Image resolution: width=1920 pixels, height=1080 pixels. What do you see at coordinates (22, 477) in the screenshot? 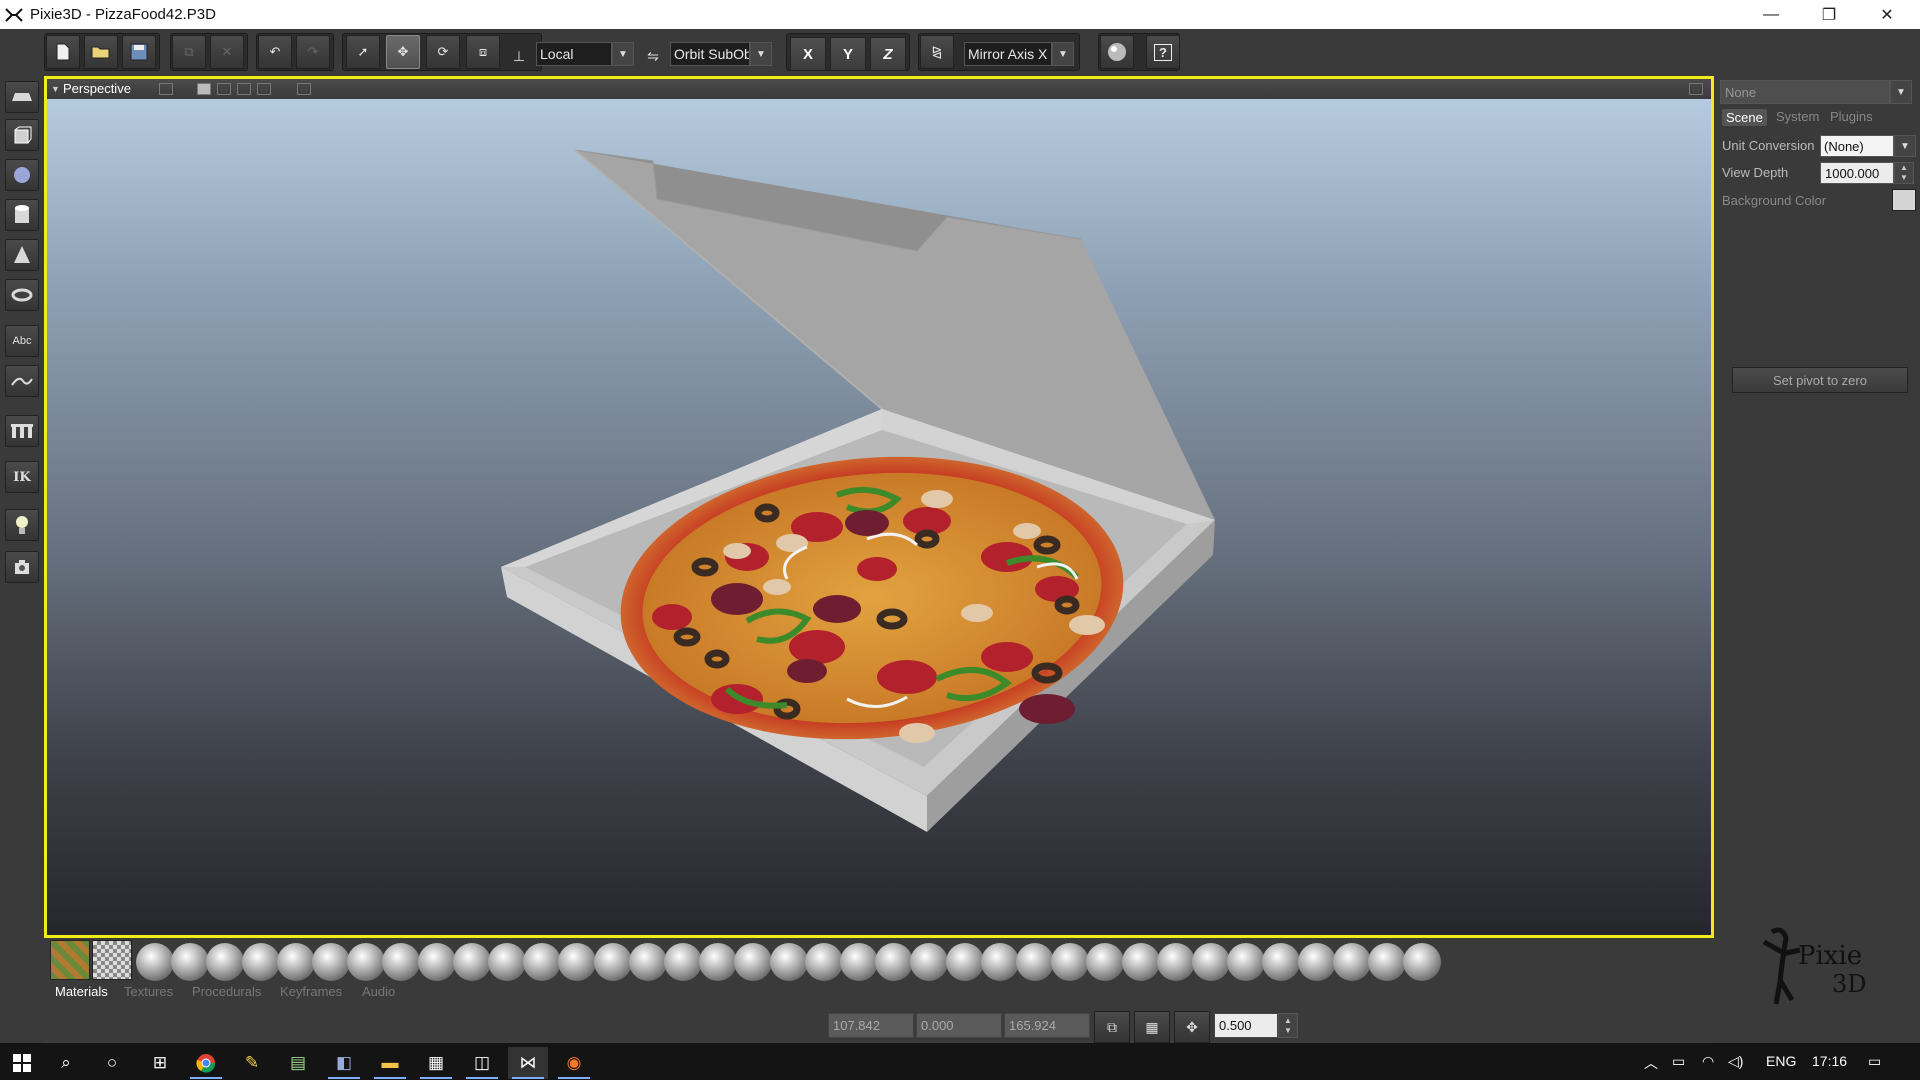
I see `ik-tool: IK` at bounding box center [22, 477].